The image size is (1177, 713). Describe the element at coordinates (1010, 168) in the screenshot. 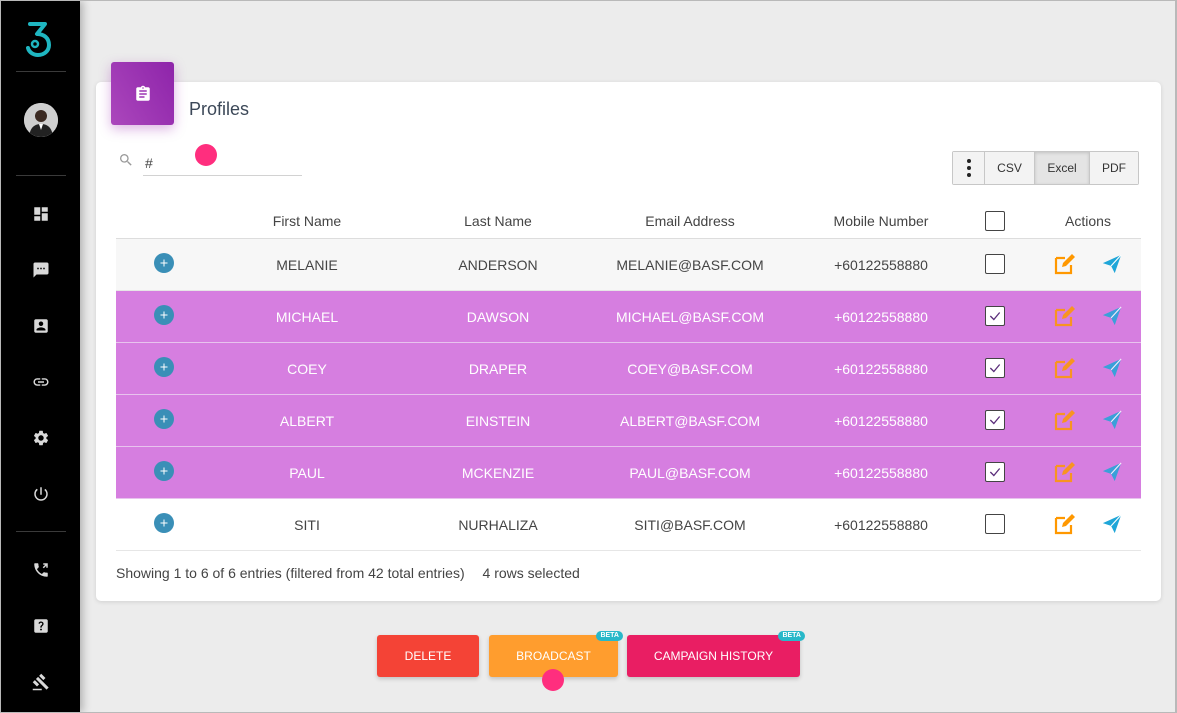

I see `csv-button: CSV` at that location.